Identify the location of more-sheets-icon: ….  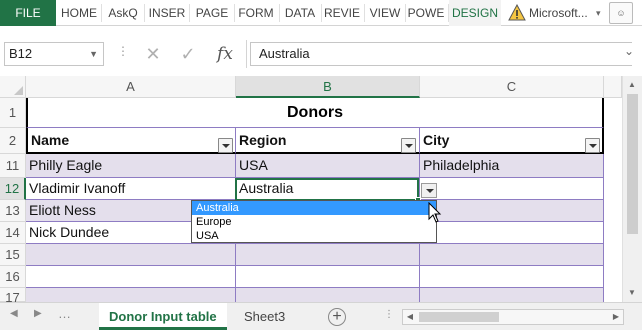
(64, 313).